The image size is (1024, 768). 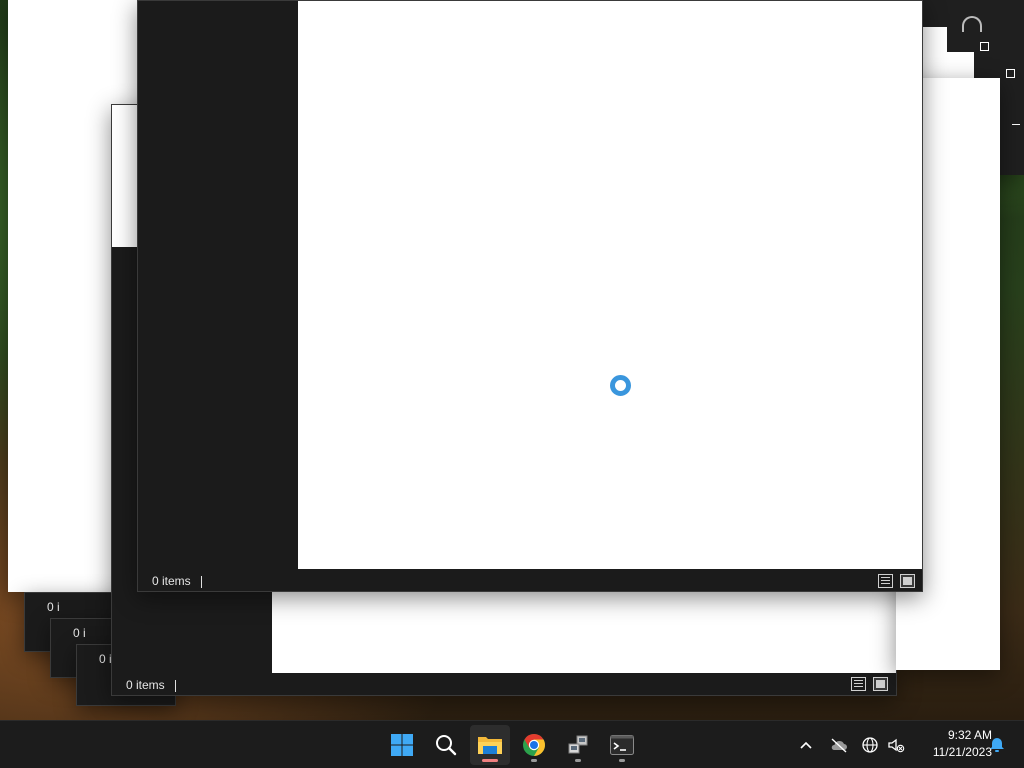 I want to click on clock-time: 9:32 AM, so click(x=969, y=735).